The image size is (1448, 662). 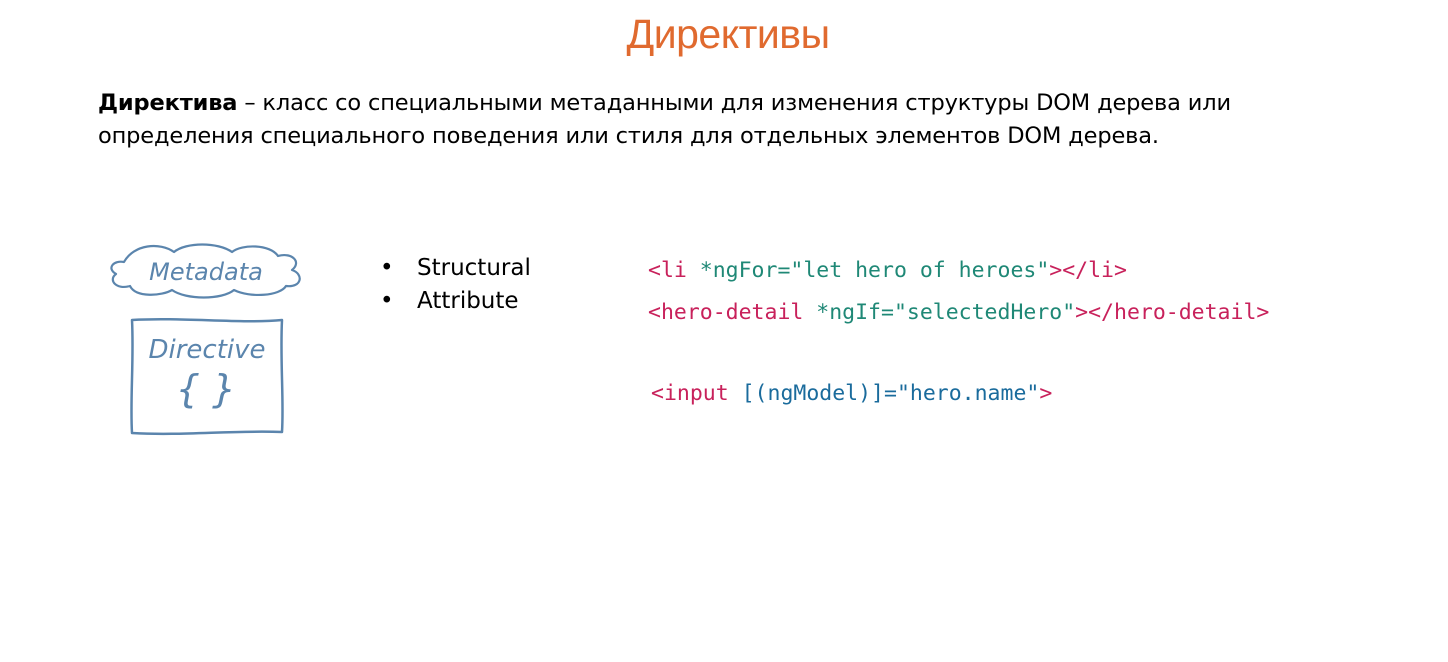 I want to click on code-example-ngfor: <li *ngFor="let hero of heroes"></li>, so click(x=887, y=271).